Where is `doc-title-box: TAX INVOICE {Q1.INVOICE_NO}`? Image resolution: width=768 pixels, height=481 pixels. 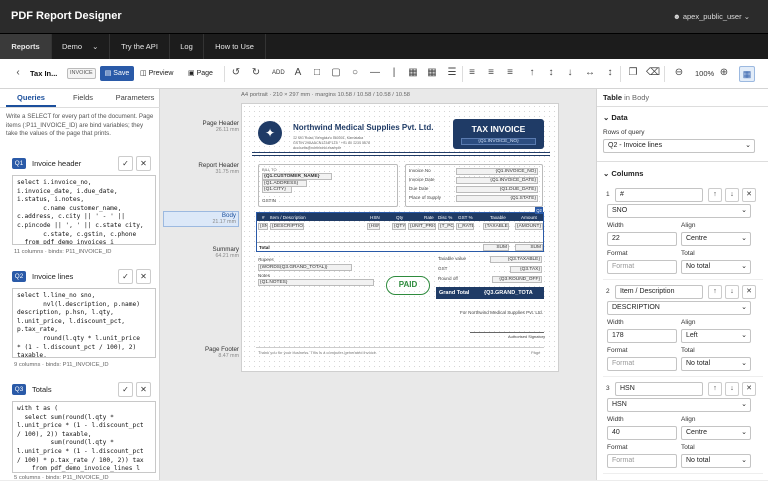 doc-title-box: TAX INVOICE {Q1.INVOICE_NO} is located at coordinates (498, 134).